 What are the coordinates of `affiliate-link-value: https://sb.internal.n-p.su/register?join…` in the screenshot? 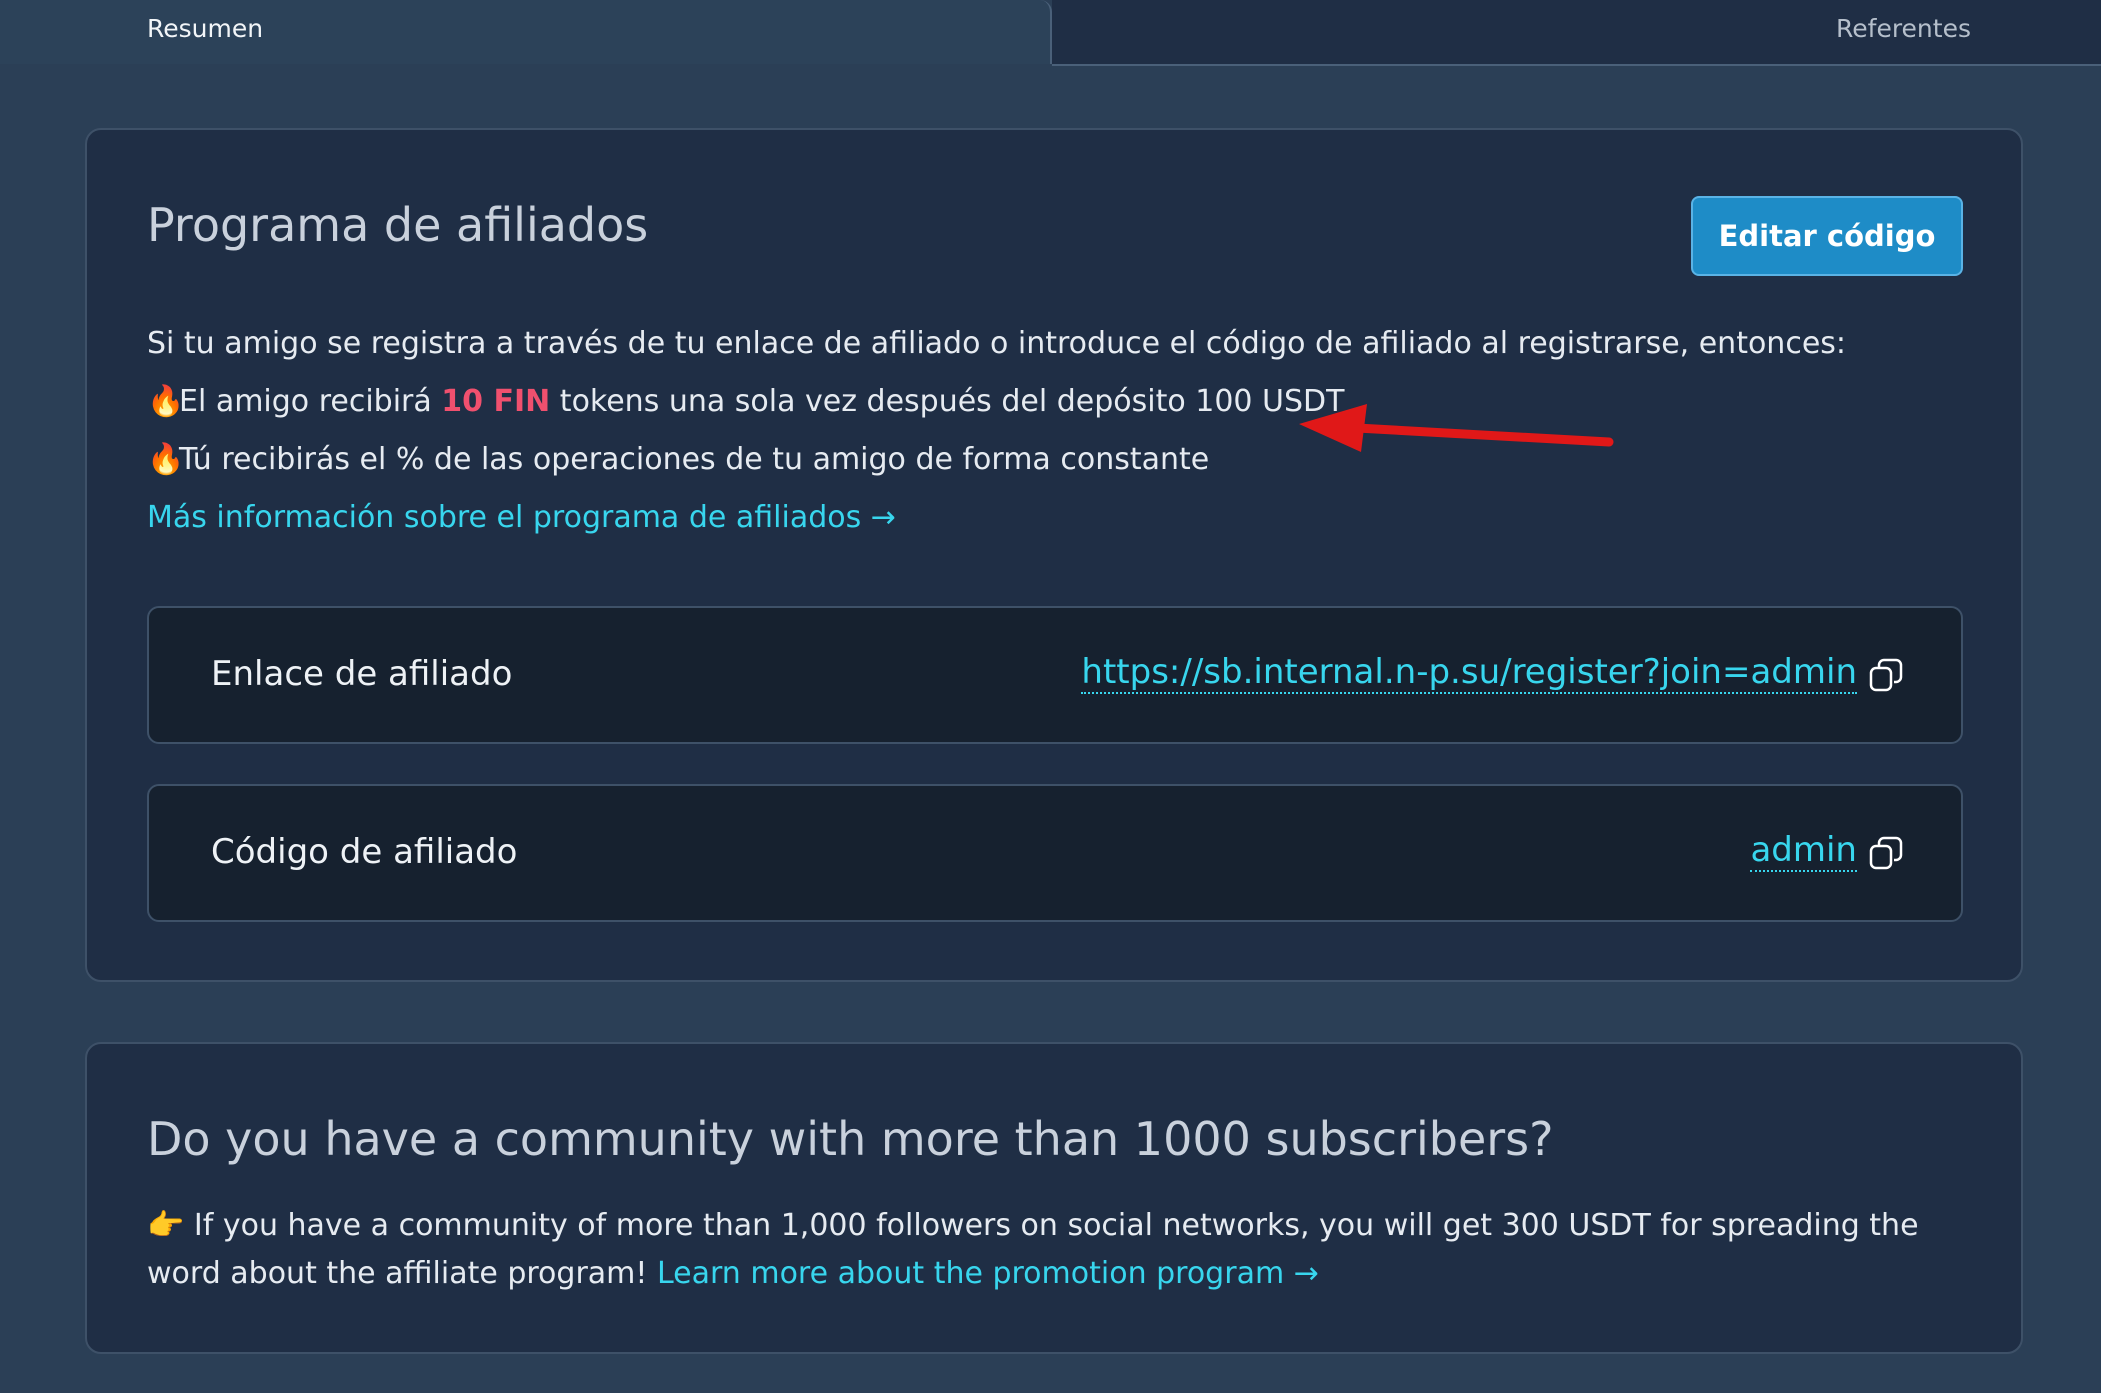 It's located at (1469, 673).